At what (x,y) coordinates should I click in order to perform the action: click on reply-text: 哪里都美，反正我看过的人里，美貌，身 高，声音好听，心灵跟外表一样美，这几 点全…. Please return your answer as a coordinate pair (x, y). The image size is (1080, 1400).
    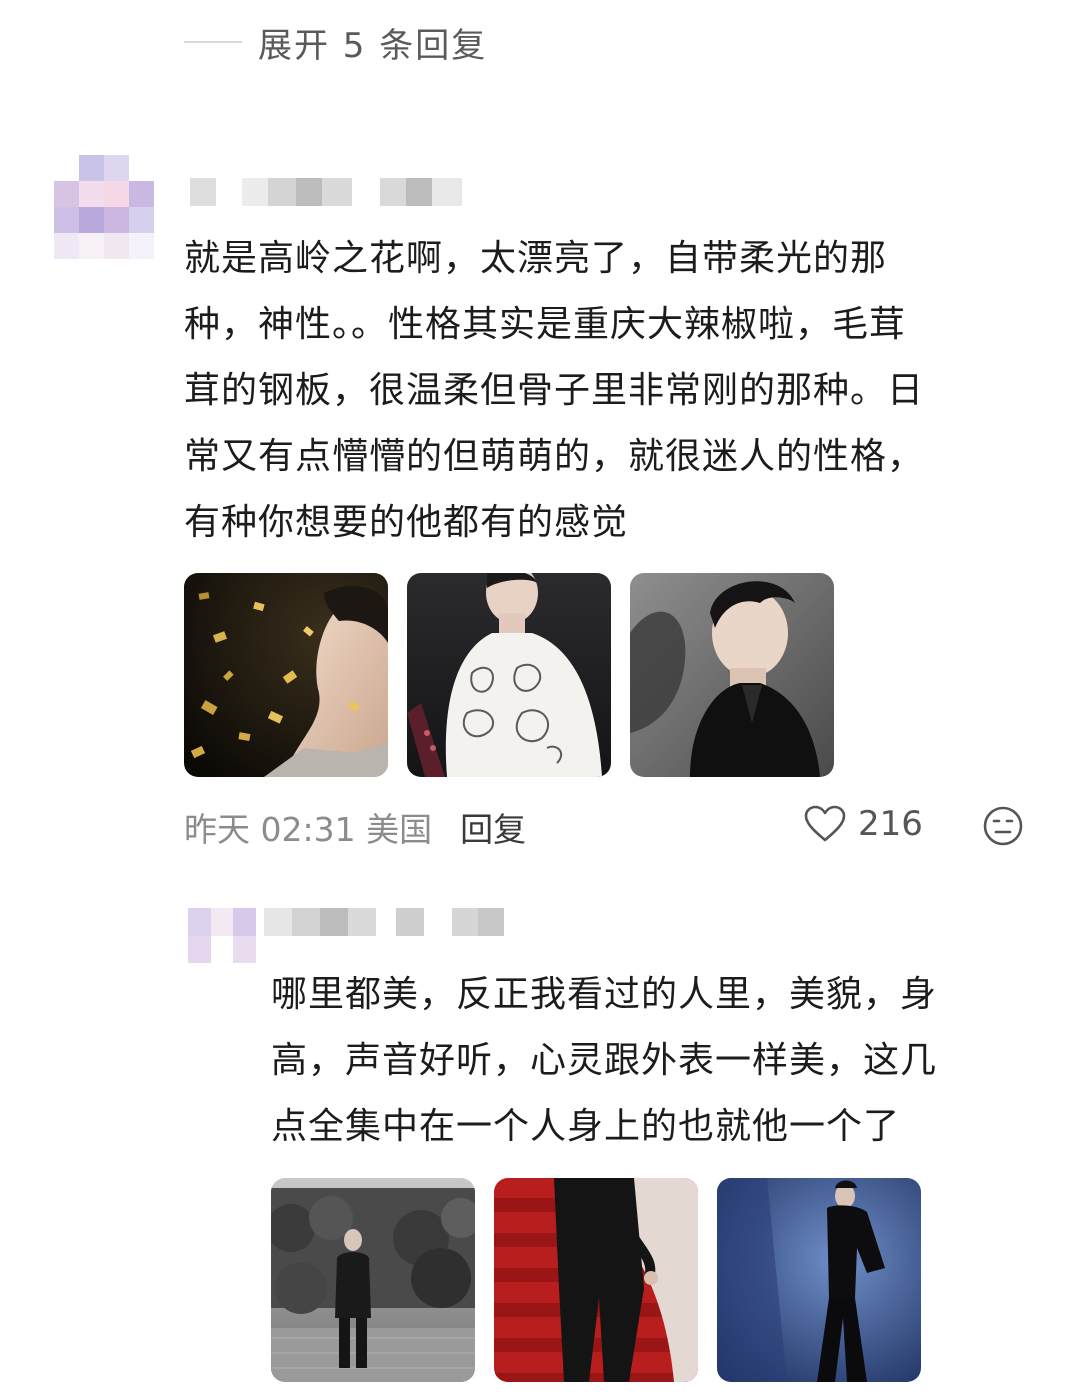
    Looking at the image, I should click on (604, 1060).